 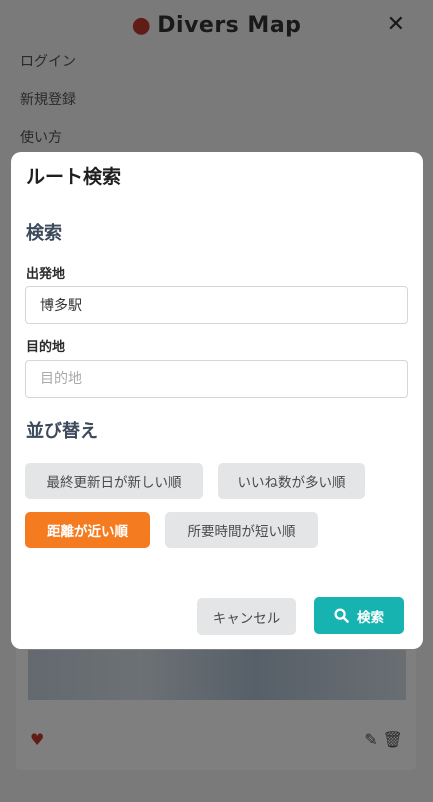 I want to click on destination-label: 目的地, so click(x=46, y=347).